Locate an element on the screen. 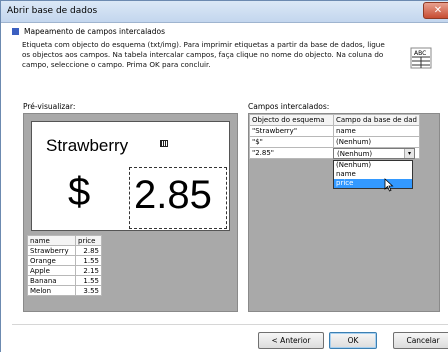 This screenshot has width=448, height=352. table-cell: Orange is located at coordinates (51, 260).